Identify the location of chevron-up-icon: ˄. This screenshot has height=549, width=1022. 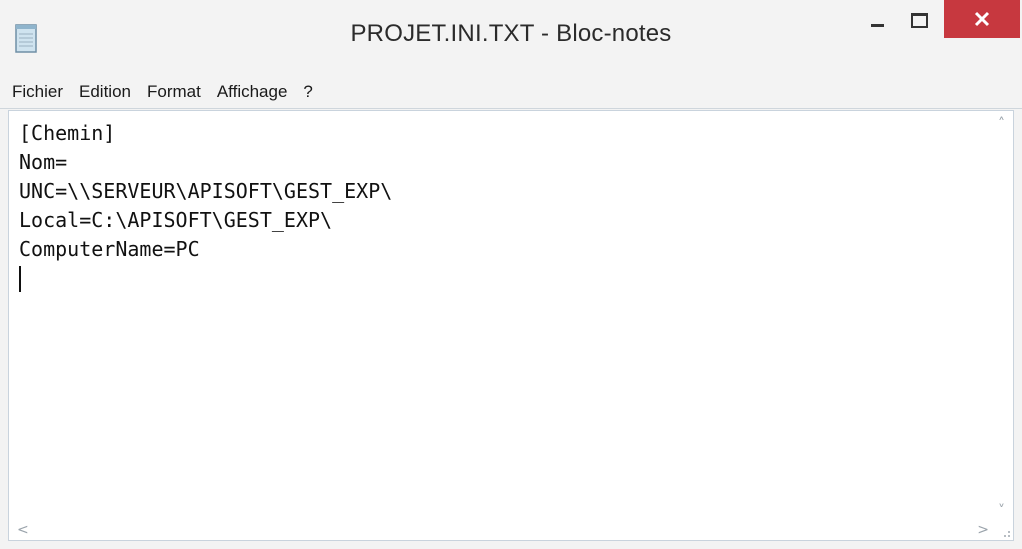
(1001, 124).